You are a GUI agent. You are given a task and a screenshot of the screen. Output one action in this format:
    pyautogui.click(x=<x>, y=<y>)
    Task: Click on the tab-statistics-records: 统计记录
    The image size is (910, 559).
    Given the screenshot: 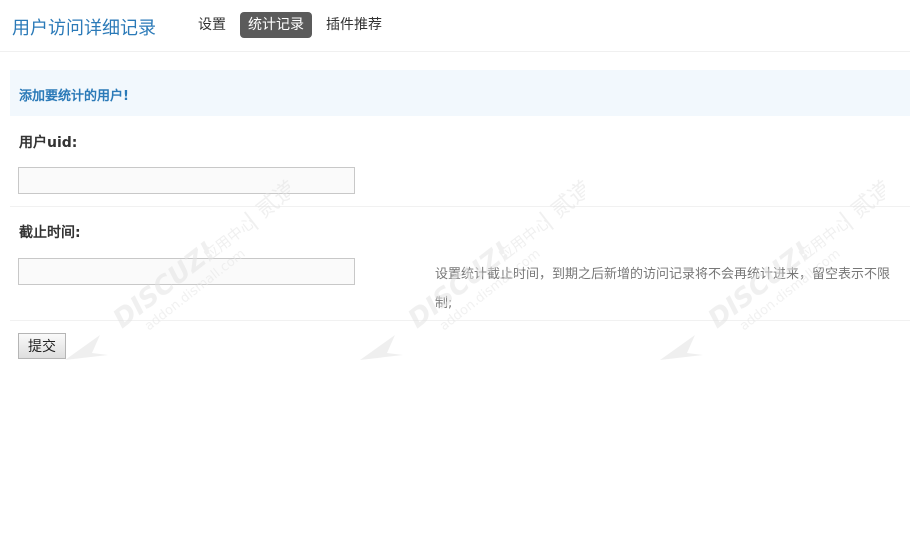 What is the action you would take?
    pyautogui.click(x=276, y=25)
    